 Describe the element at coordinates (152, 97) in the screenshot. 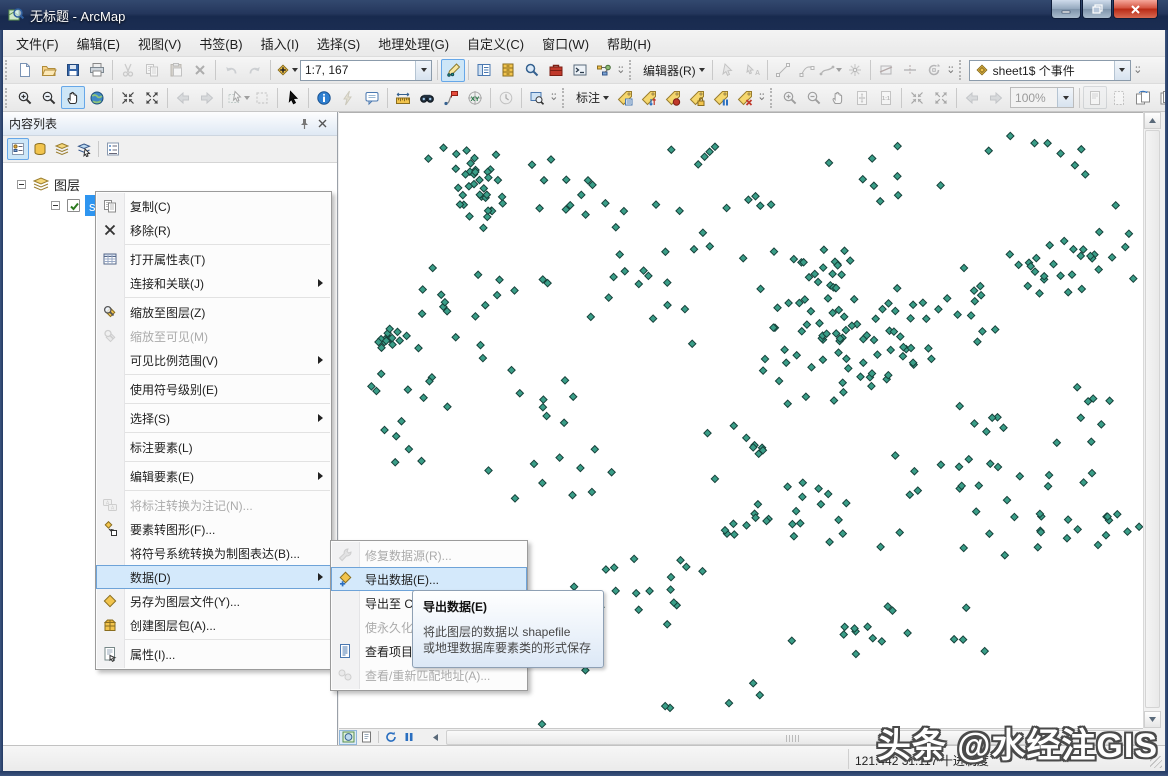

I see `fixed-zoom-out-button` at that location.